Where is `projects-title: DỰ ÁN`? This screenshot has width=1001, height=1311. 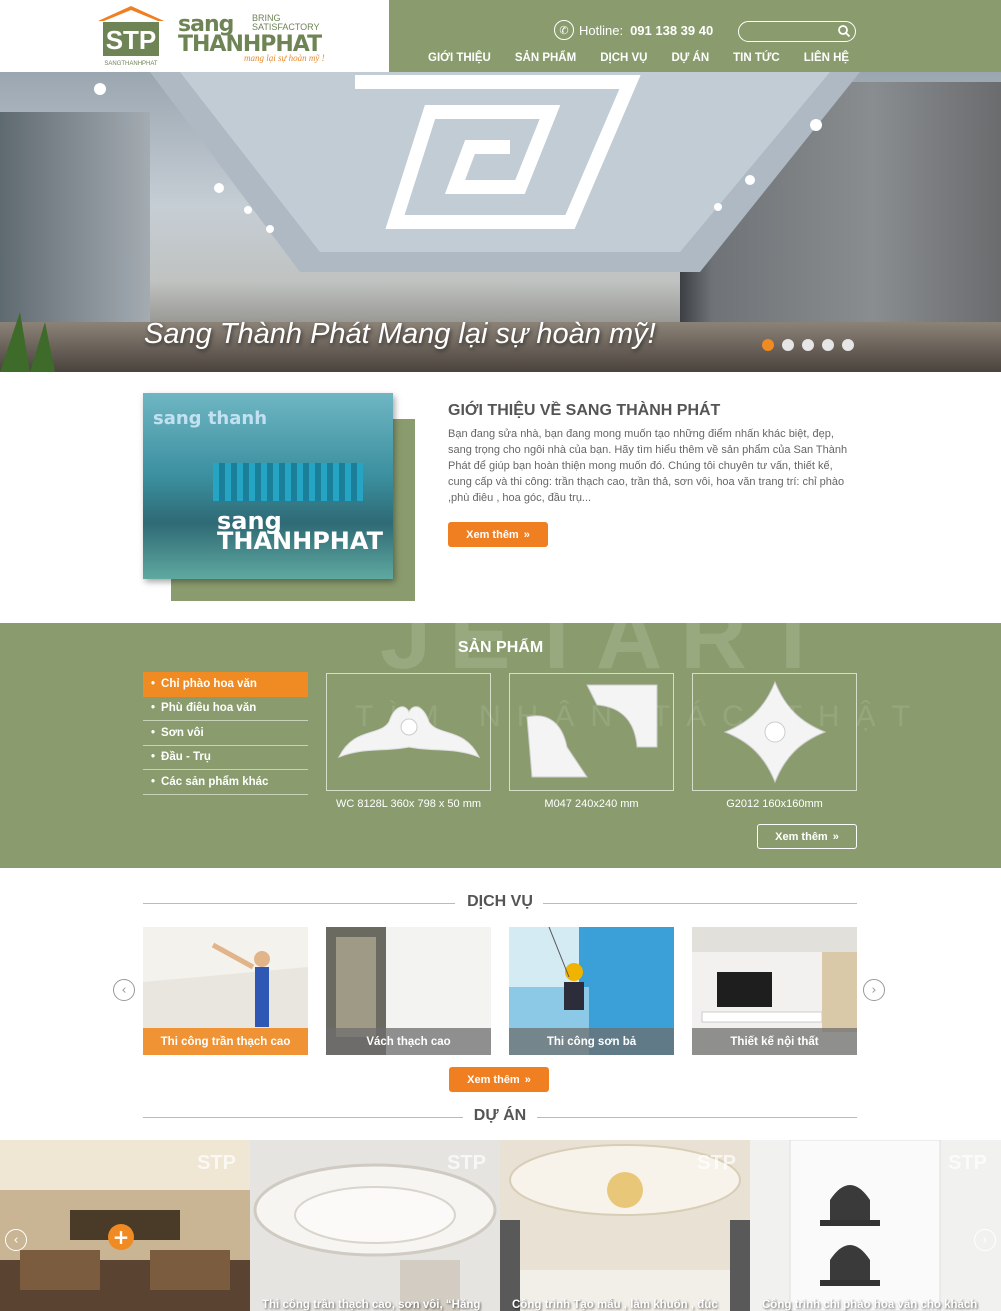 projects-title: DỰ ÁN is located at coordinates (500, 1115).